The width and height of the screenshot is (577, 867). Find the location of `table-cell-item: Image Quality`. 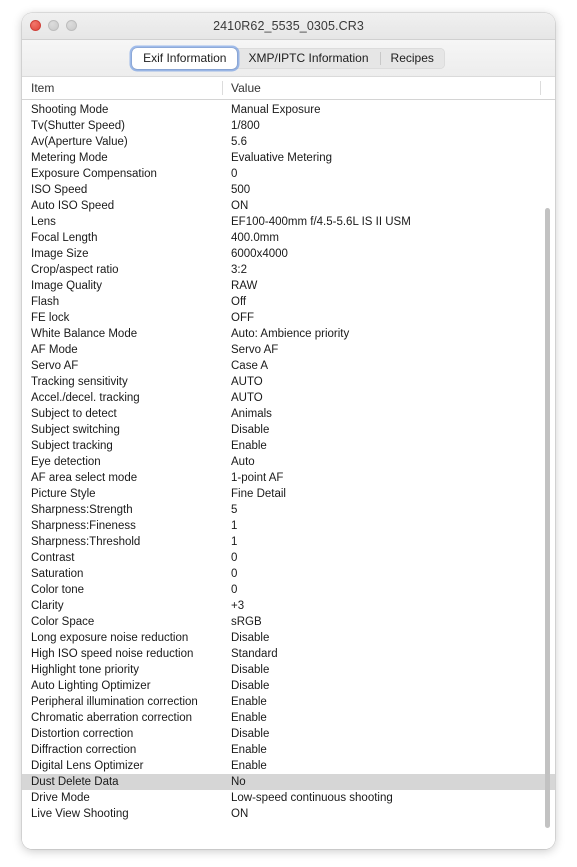

table-cell-item: Image Quality is located at coordinates (66, 286).